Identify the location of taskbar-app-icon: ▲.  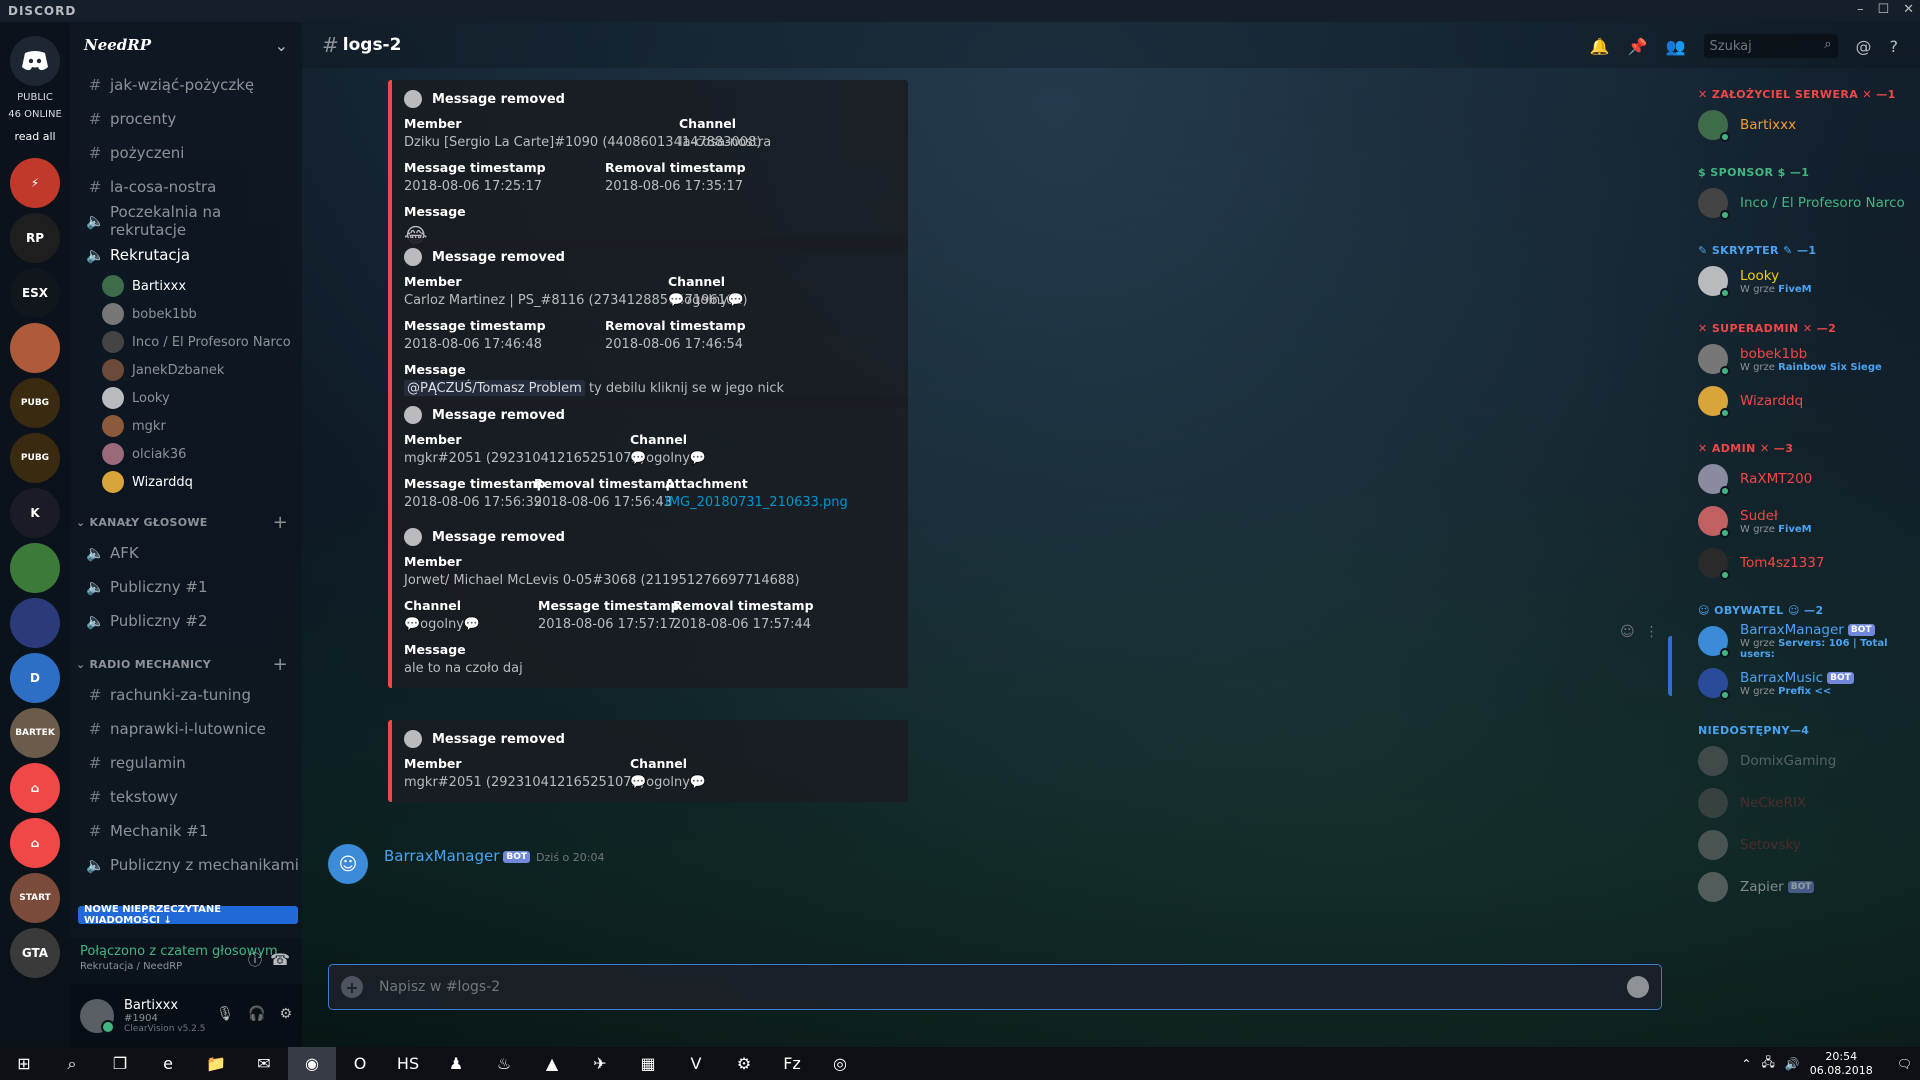
(552, 1063).